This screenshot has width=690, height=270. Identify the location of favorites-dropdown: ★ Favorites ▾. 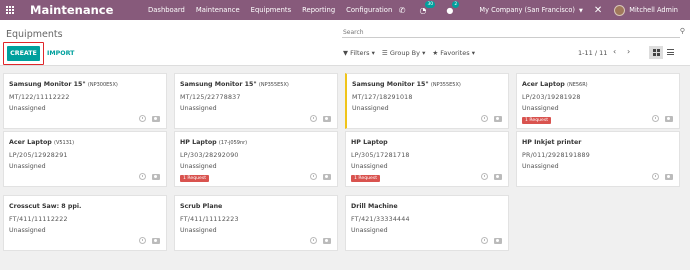
(453, 53).